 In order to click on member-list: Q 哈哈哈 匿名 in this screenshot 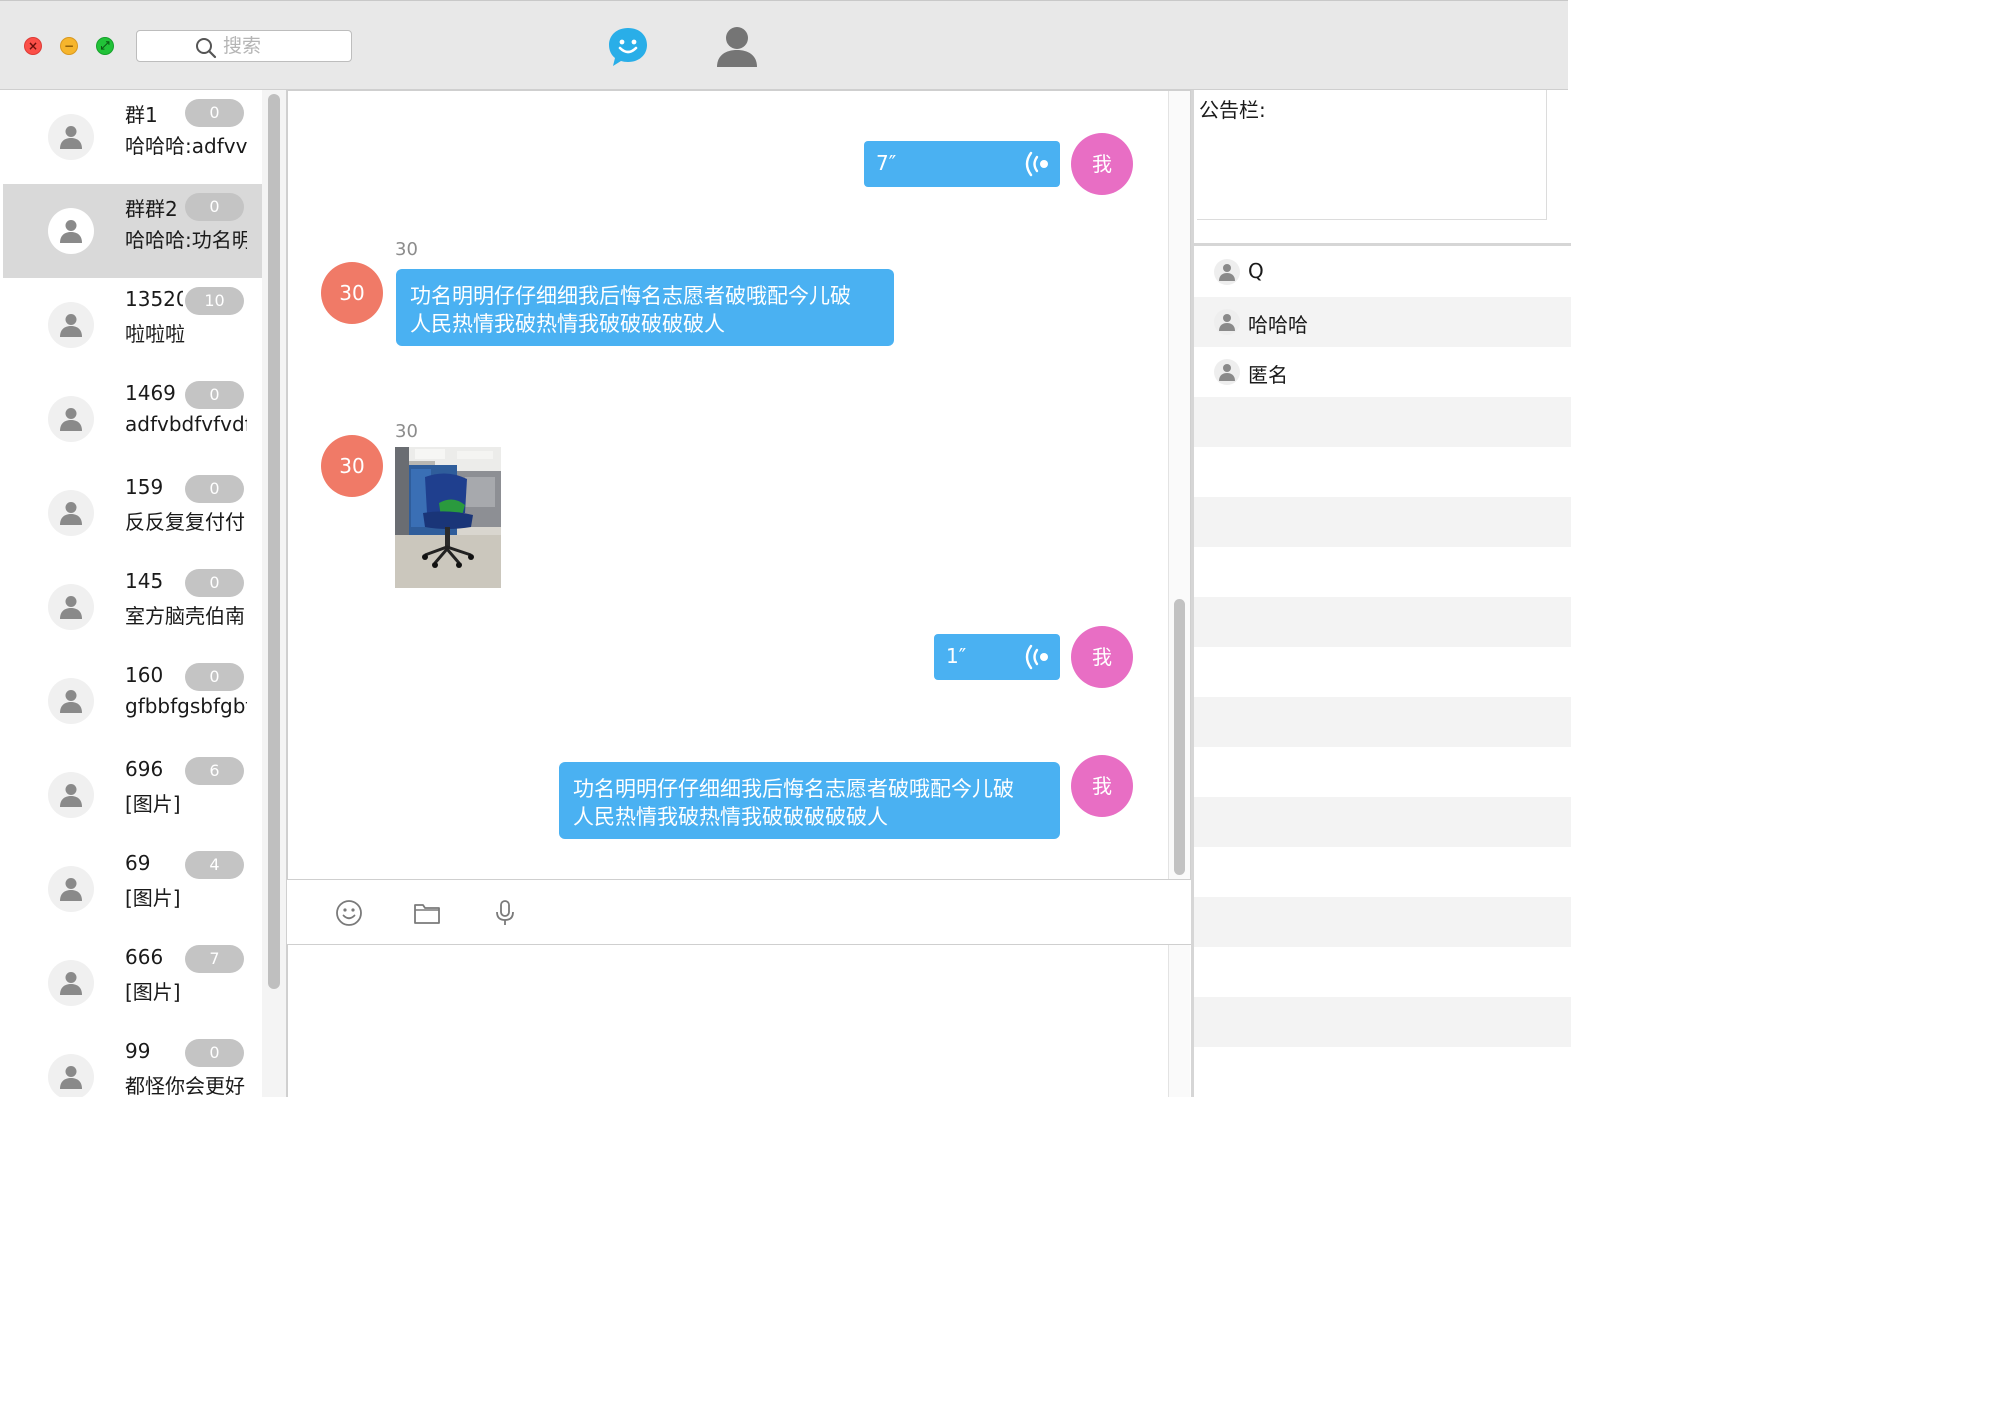, I will do `click(1382, 672)`.